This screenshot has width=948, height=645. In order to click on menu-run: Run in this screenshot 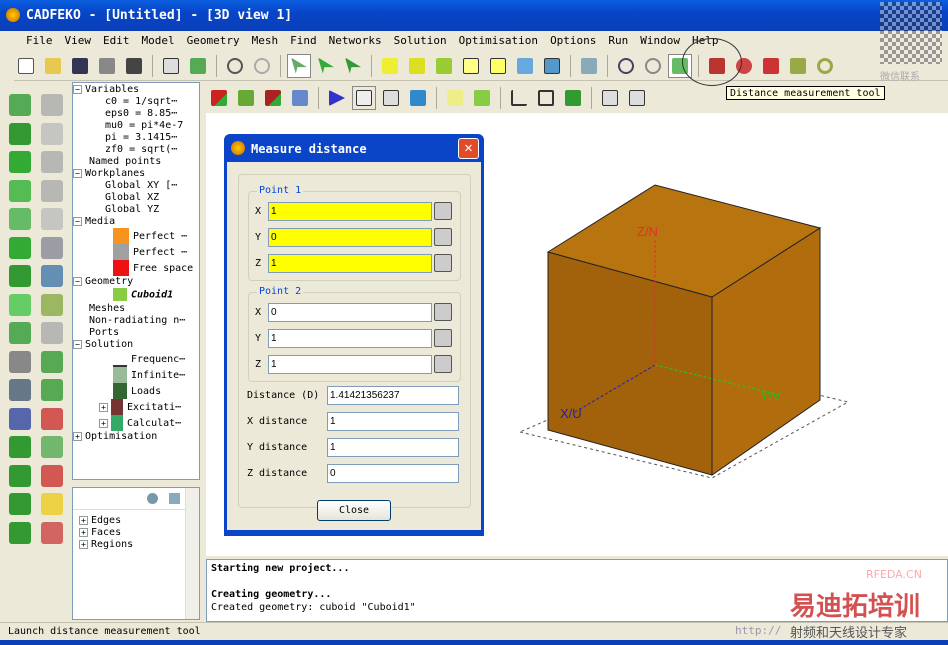, I will do `click(618, 40)`.